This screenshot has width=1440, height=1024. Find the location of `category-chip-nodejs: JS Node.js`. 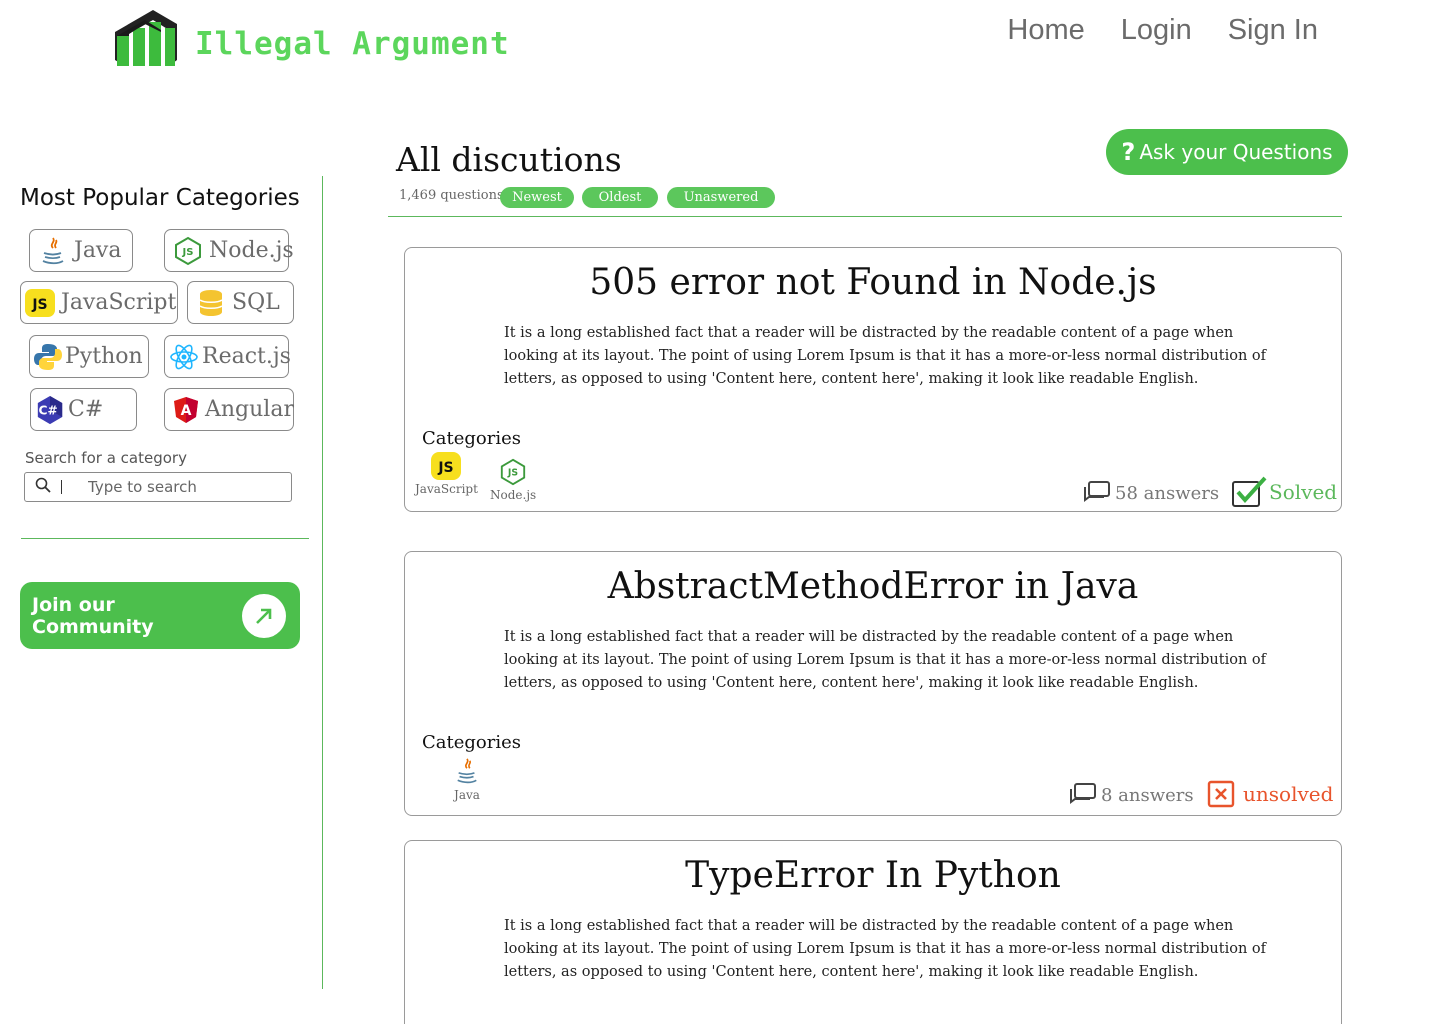

category-chip-nodejs: JS Node.js is located at coordinates (229, 250).